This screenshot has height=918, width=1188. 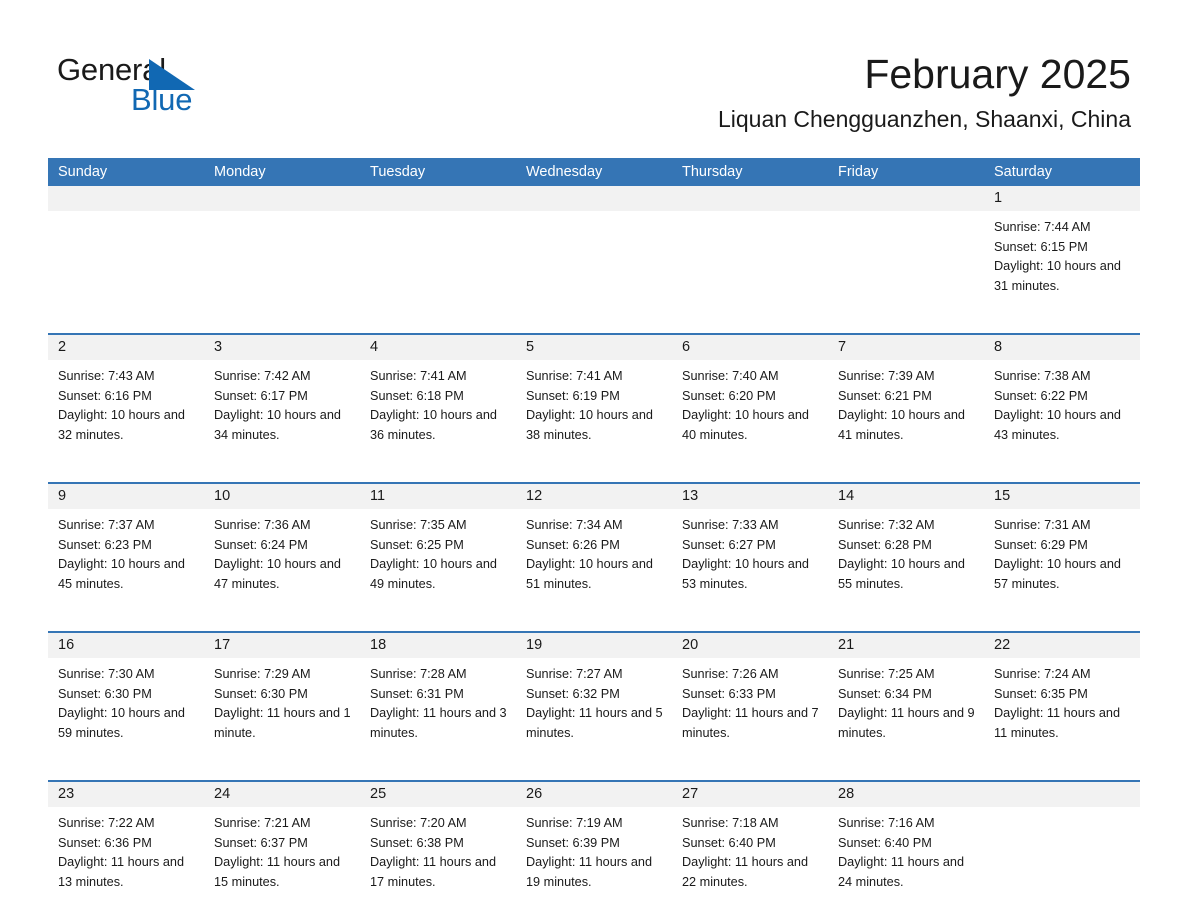 I want to click on day-number: 27, so click(x=690, y=794).